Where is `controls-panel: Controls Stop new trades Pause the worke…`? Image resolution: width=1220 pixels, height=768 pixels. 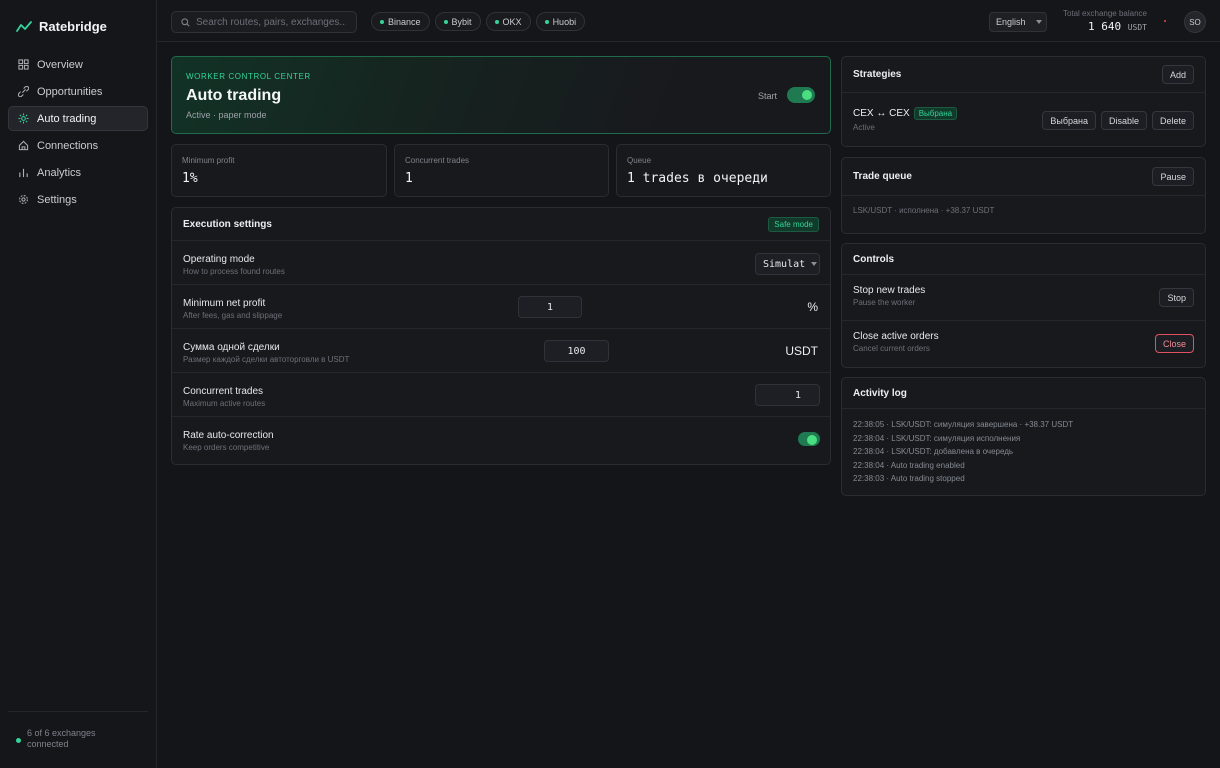 controls-panel: Controls Stop new trades Pause the worke… is located at coordinates (1023, 305).